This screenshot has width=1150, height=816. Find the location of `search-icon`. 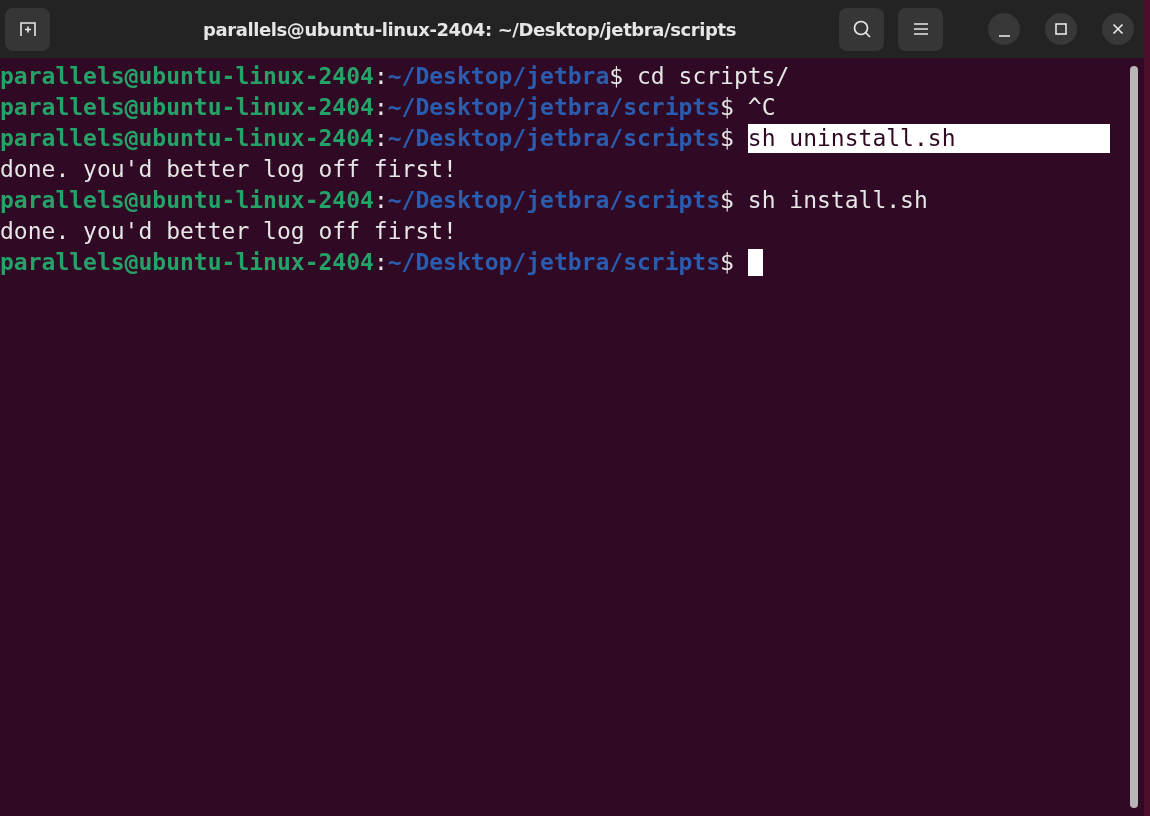

search-icon is located at coordinates (861, 29).